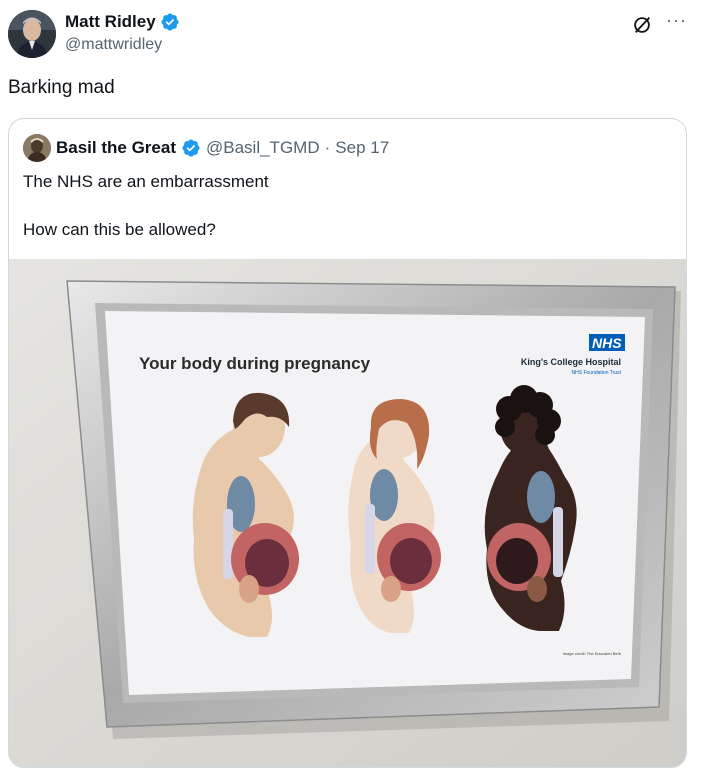 Image resolution: width=703 pixels, height=778 pixels. Describe the element at coordinates (110, 22) in the screenshot. I see `author-name: Matt Ridley` at that location.